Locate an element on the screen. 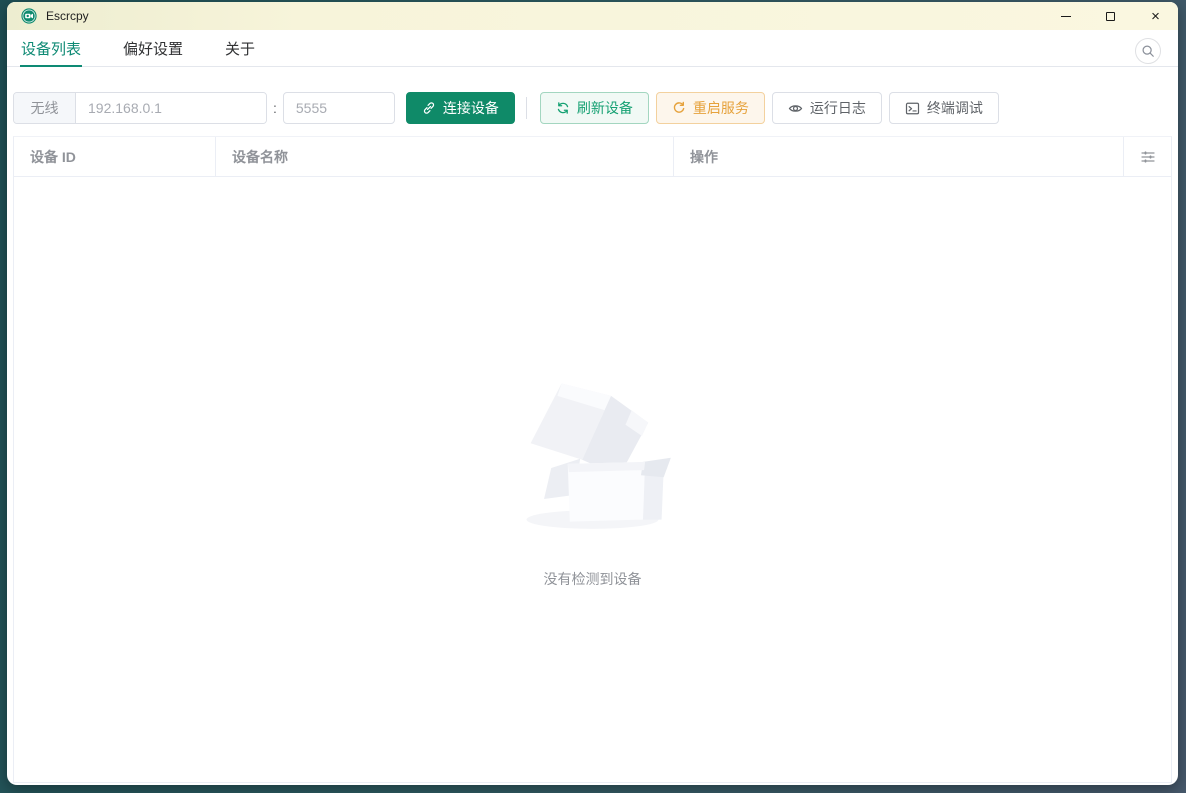  link-icon is located at coordinates (428, 108).